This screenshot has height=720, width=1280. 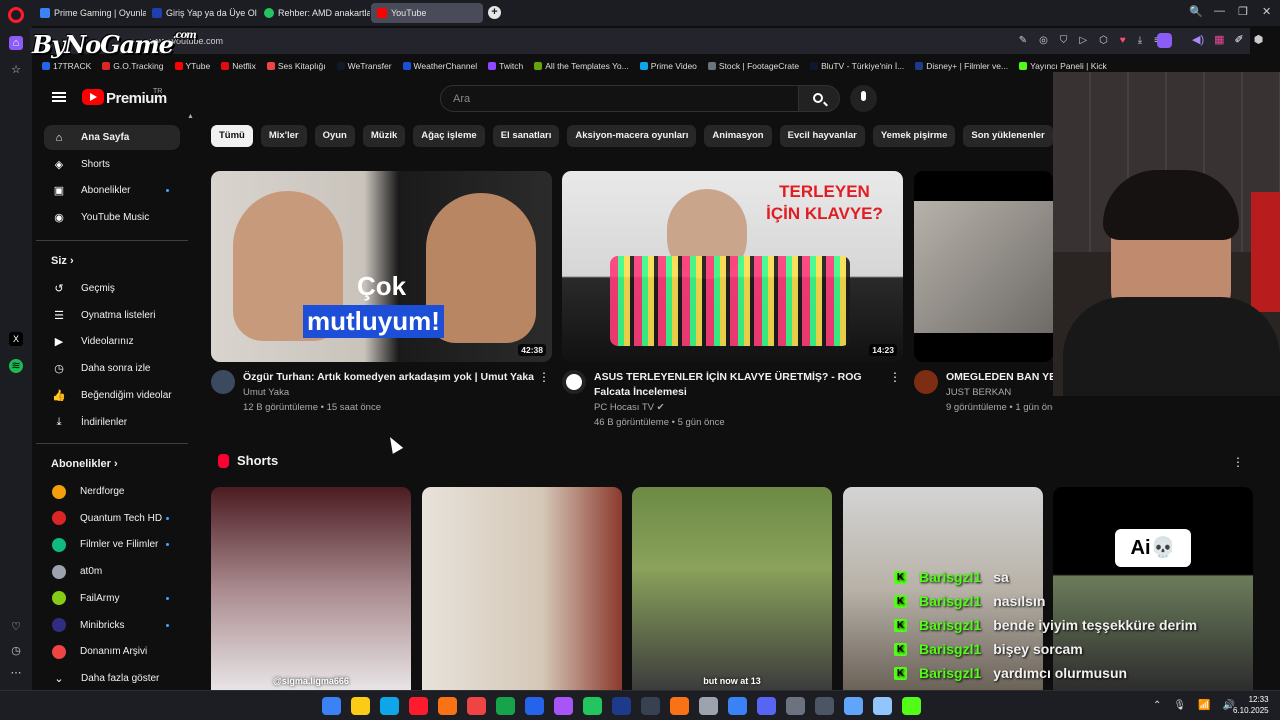 I want to click on bookmark-item: WeTransfer, so click(x=364, y=66).